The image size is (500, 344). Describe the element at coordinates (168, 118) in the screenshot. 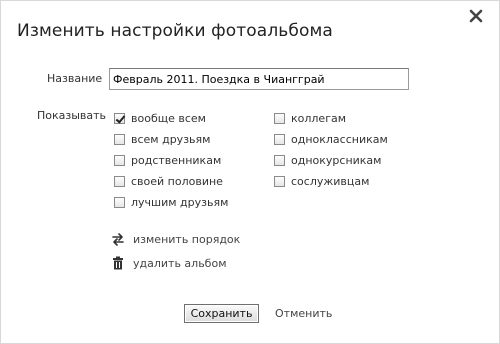

I see `checkbox-label: вообще всем` at that location.